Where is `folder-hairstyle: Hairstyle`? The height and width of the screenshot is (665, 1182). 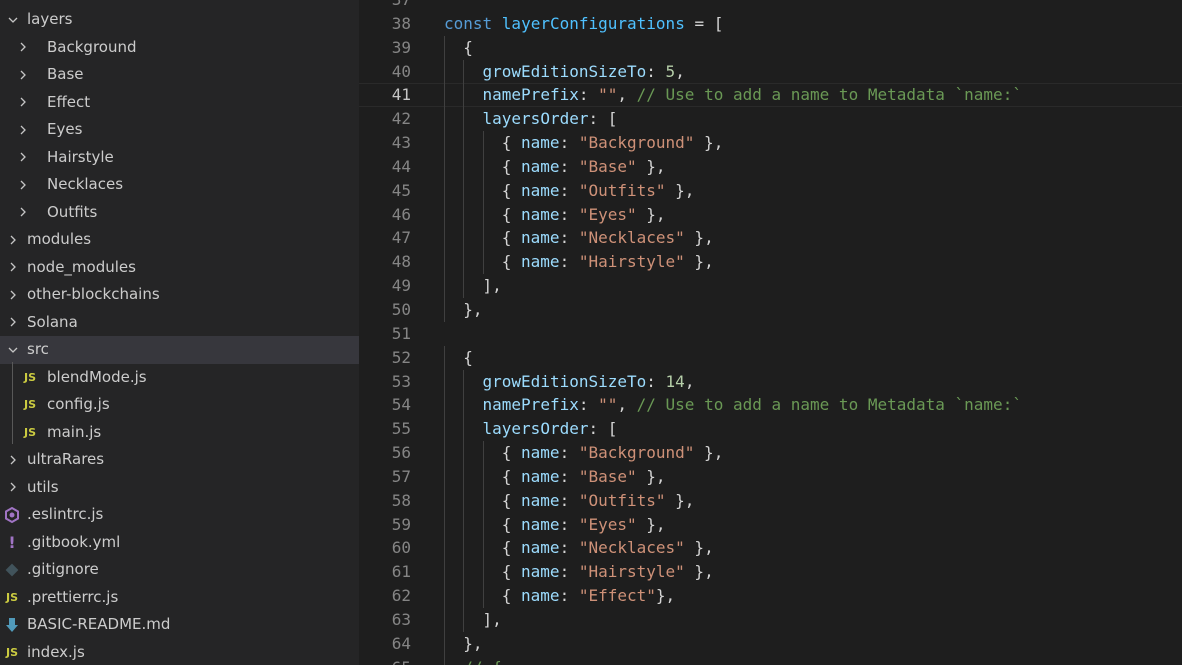
folder-hairstyle: Hairstyle is located at coordinates (179, 158).